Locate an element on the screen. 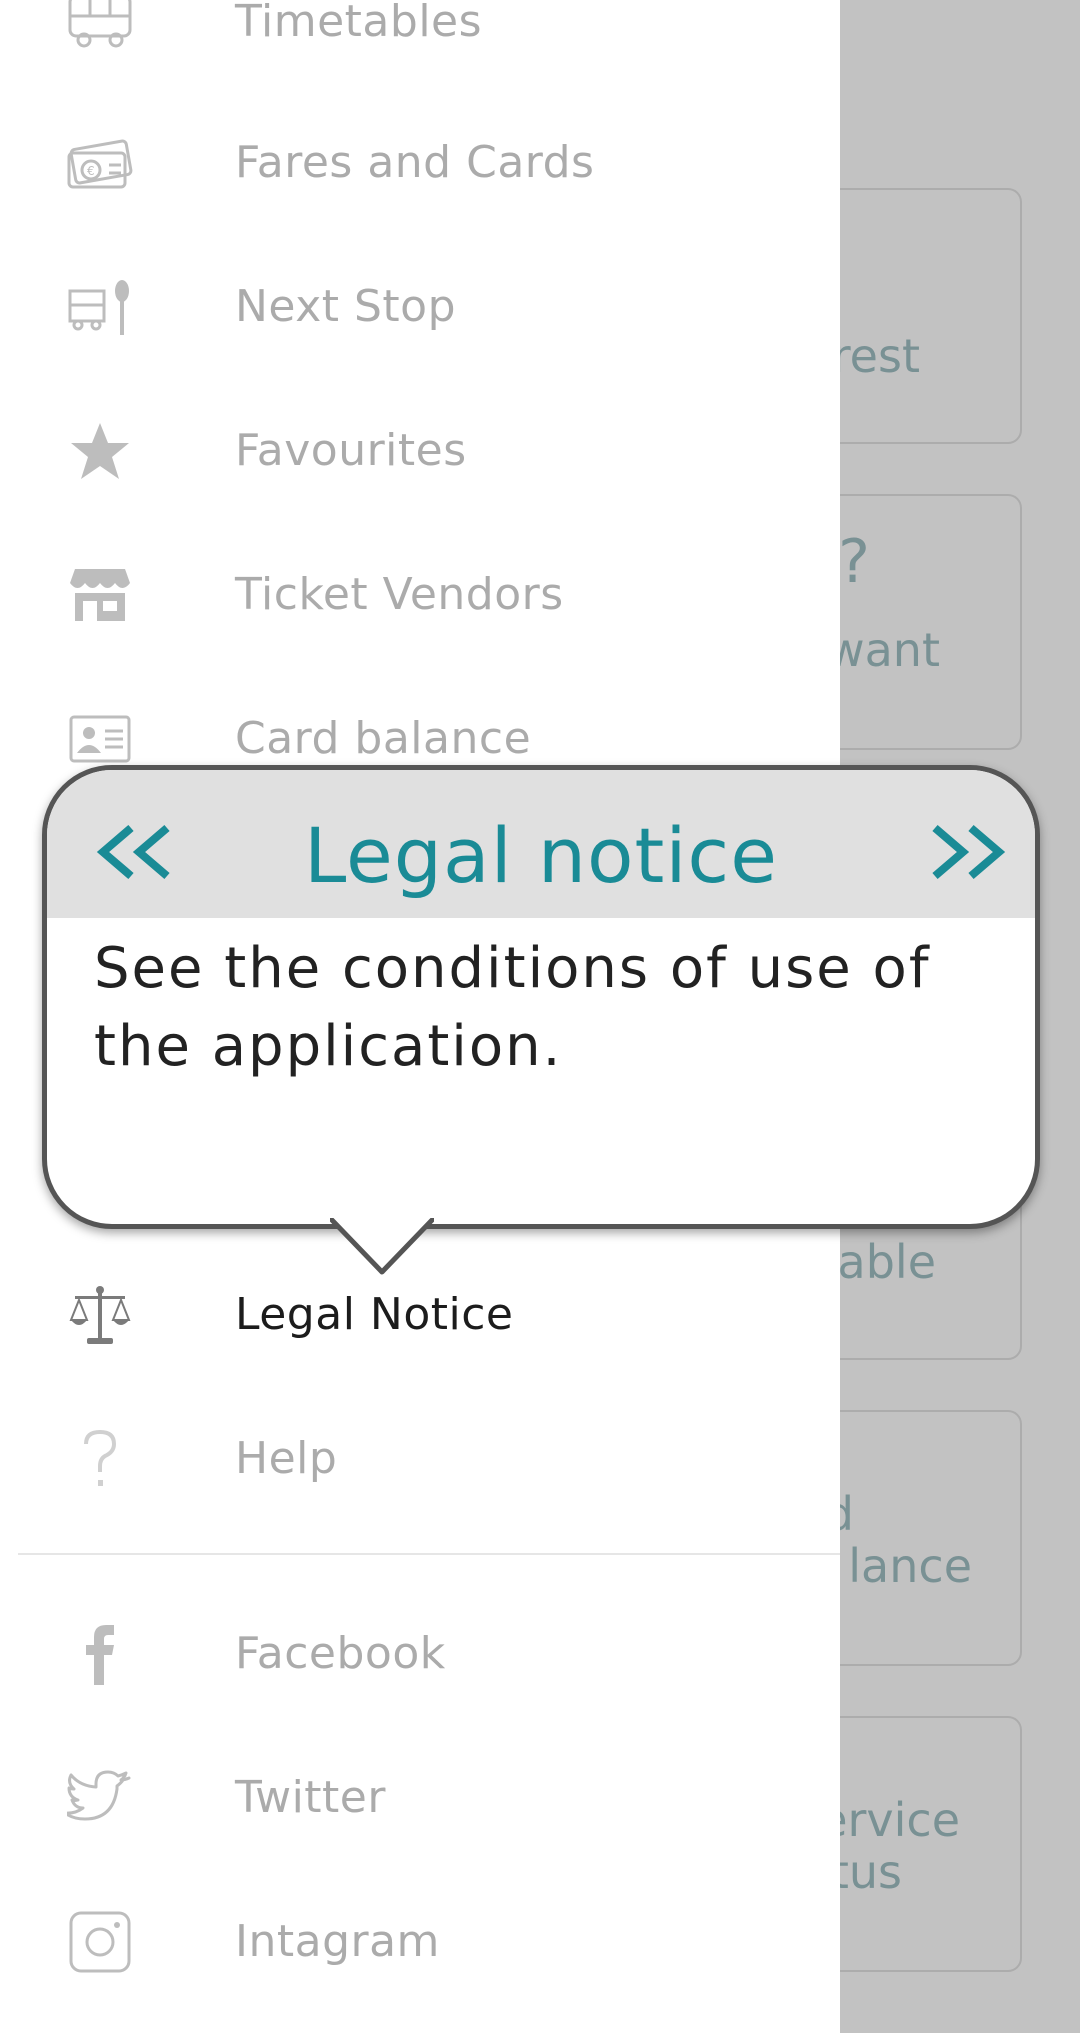  menu-item-label: Next Stop is located at coordinates (346, 306).